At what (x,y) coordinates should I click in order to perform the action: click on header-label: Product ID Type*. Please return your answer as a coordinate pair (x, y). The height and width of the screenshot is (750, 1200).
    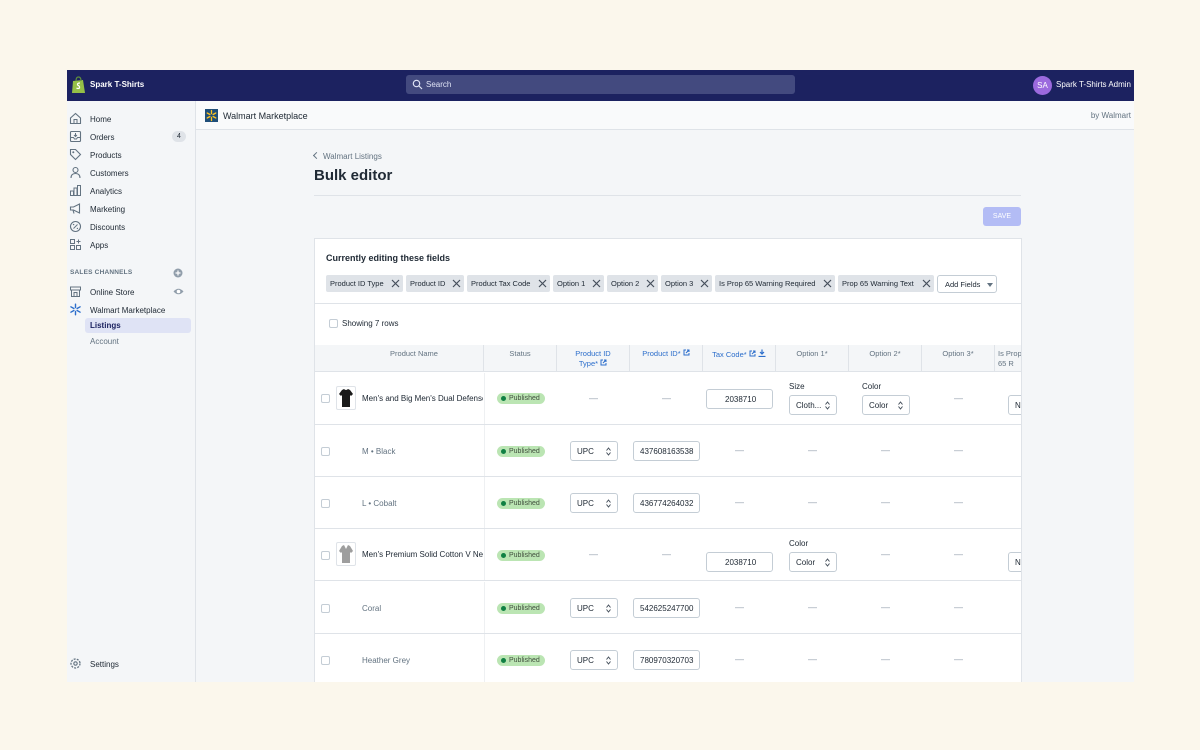
    Looking at the image, I should click on (593, 359).